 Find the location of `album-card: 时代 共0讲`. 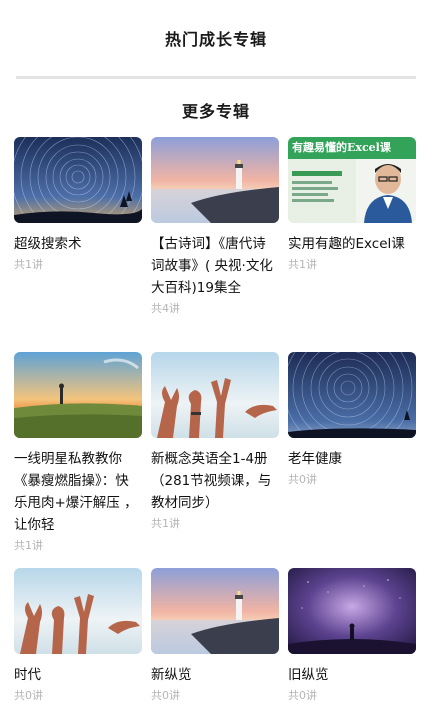

album-card: 时代 共0讲 is located at coordinates (78, 636).